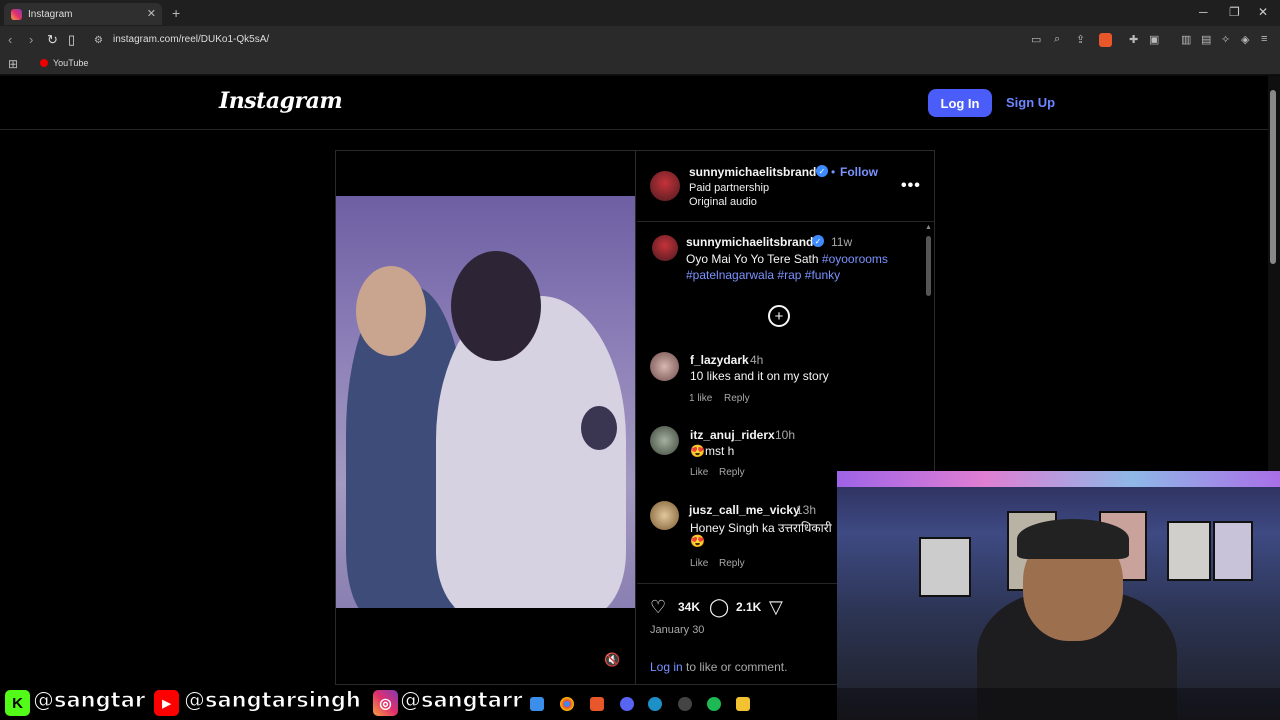 The image size is (1280, 720). I want to click on bookmark-youtube: YouTube, so click(64, 63).